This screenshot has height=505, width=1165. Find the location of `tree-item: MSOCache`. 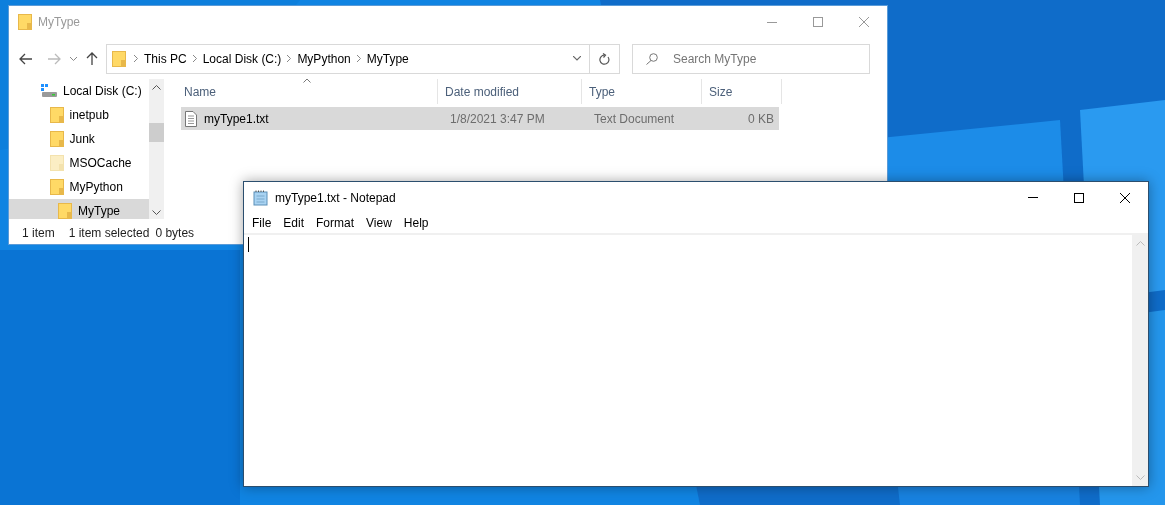

tree-item: MSOCache is located at coordinates (79, 163).